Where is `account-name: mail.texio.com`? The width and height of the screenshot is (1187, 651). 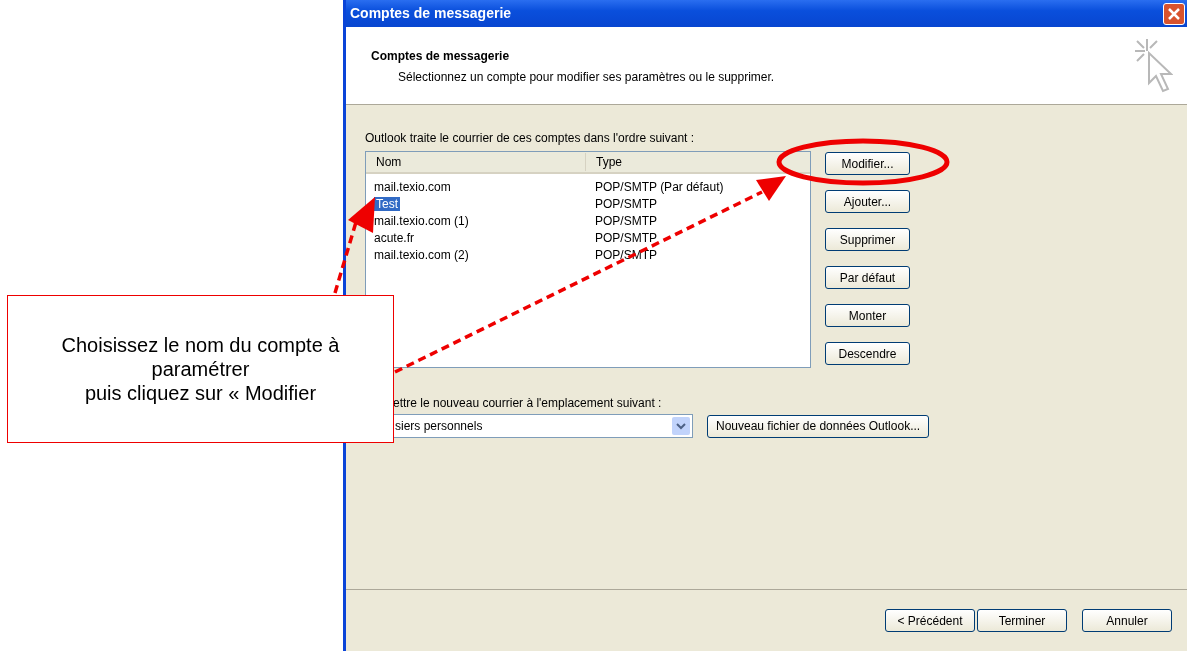
account-name: mail.texio.com is located at coordinates (412, 186).